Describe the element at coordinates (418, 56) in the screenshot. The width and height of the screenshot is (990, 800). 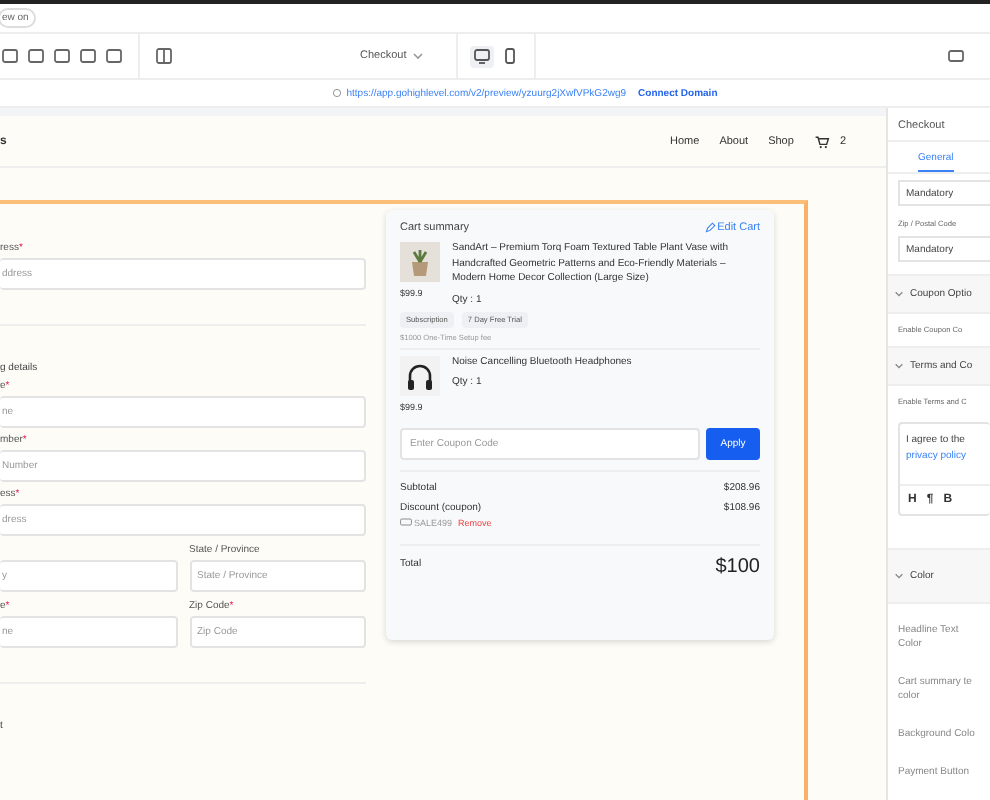
I see `caret-icon` at that location.